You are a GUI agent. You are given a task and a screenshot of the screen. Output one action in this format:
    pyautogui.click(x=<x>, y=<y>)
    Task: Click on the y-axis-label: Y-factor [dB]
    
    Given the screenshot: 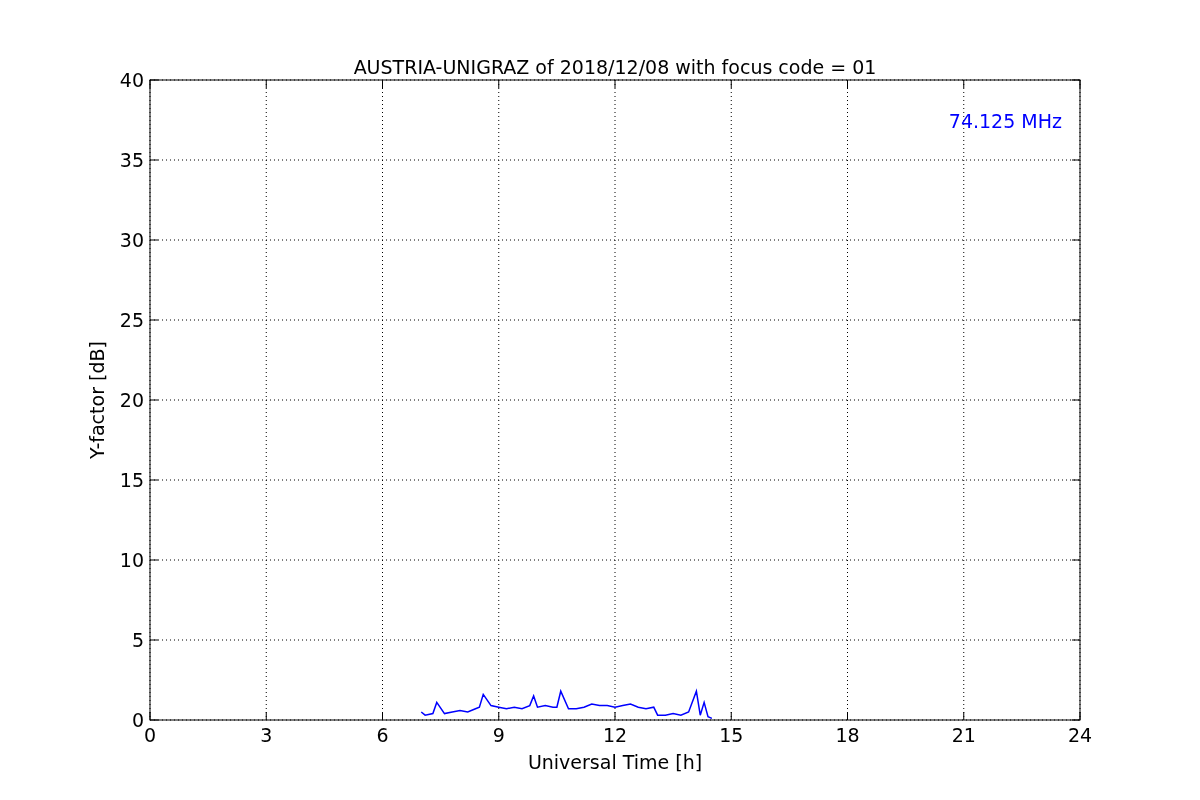 What is the action you would take?
    pyautogui.click(x=97, y=400)
    